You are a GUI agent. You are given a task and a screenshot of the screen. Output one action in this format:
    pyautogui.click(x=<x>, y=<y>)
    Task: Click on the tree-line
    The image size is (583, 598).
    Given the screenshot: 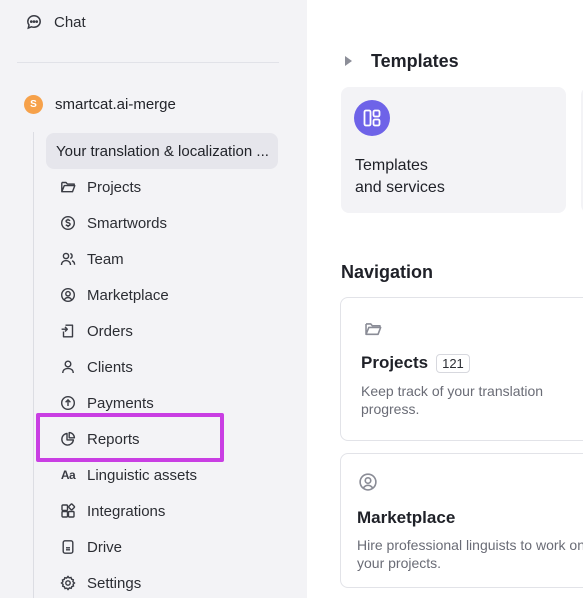 What is the action you would take?
    pyautogui.click(x=33, y=365)
    